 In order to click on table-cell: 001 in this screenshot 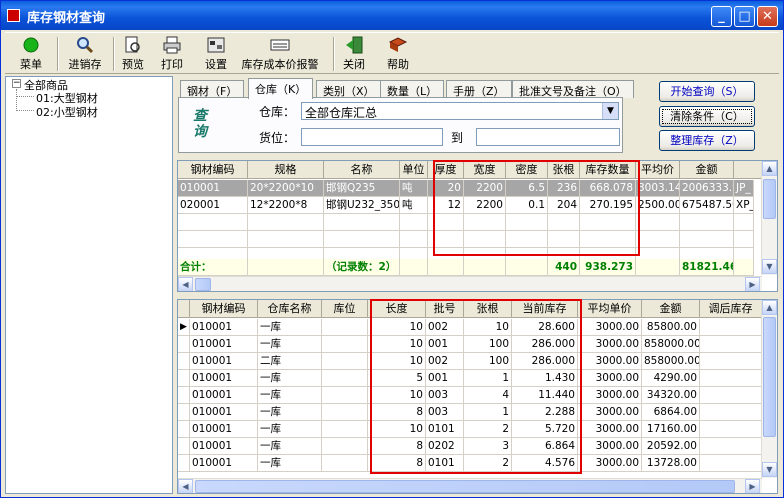, I will do `click(445, 378)`.